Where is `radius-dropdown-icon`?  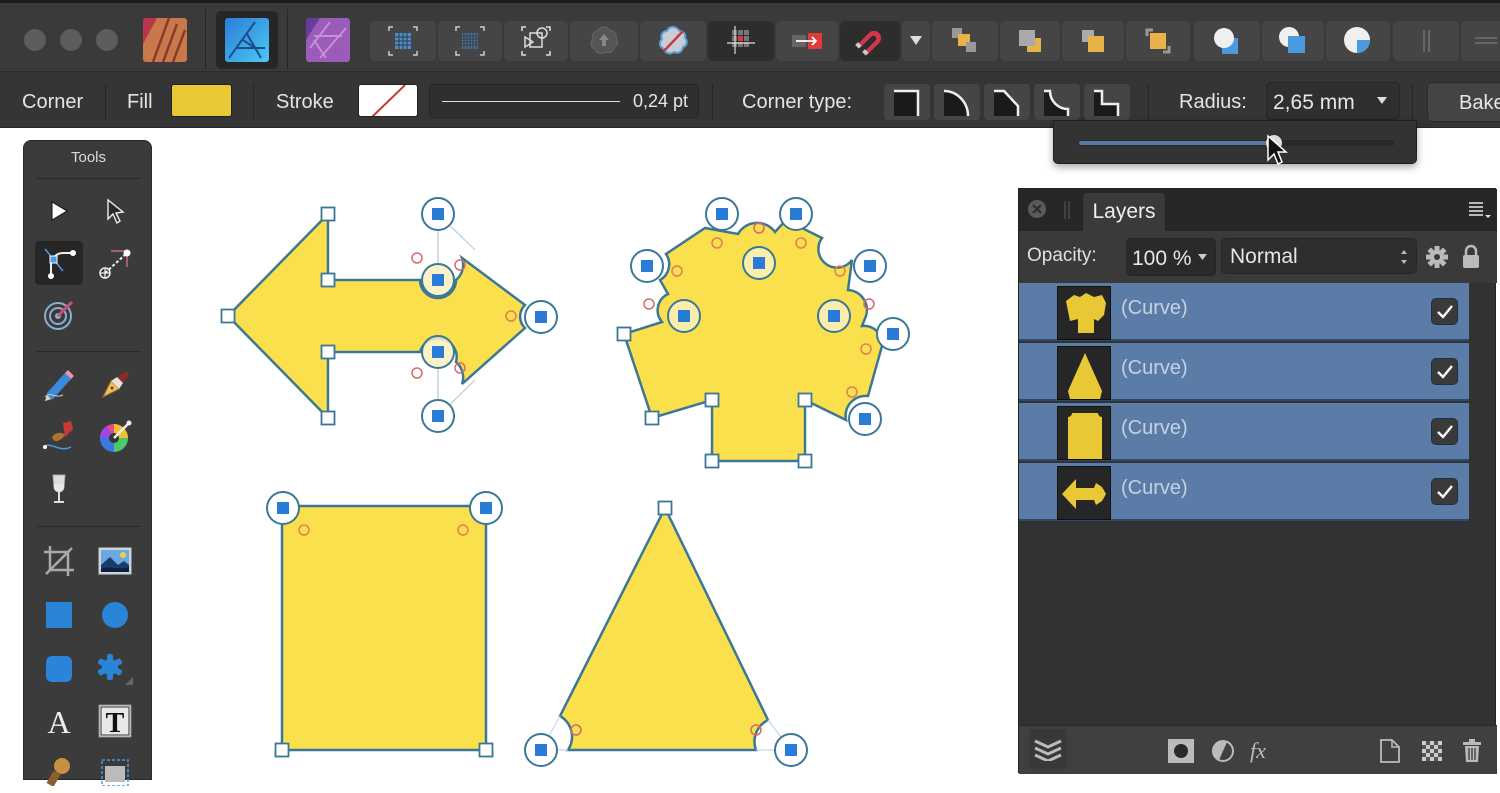
radius-dropdown-icon is located at coordinates (1382, 101).